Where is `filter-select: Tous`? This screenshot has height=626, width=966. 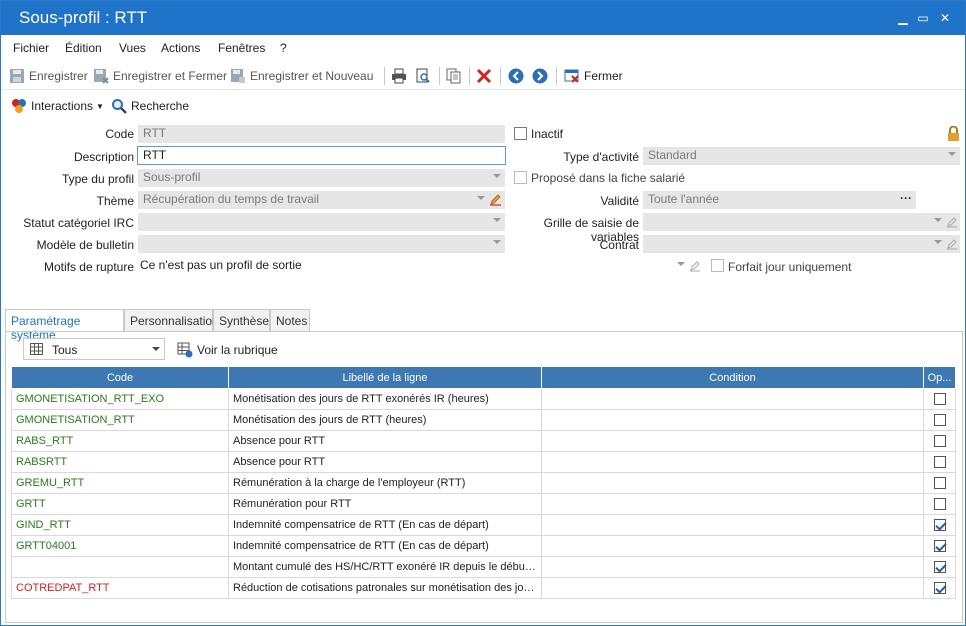
filter-select: Tous is located at coordinates (94, 349).